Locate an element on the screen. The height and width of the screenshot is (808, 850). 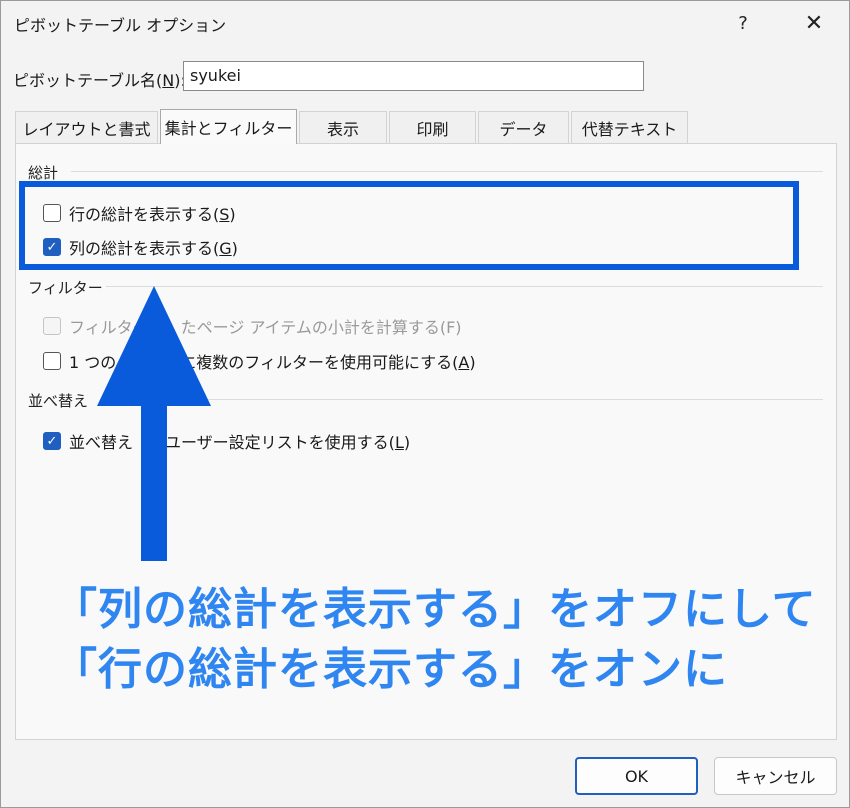
subtotal-filtered-label: フィルター たページ アイテムの小計を計算する(F) is located at coordinates (265, 327).